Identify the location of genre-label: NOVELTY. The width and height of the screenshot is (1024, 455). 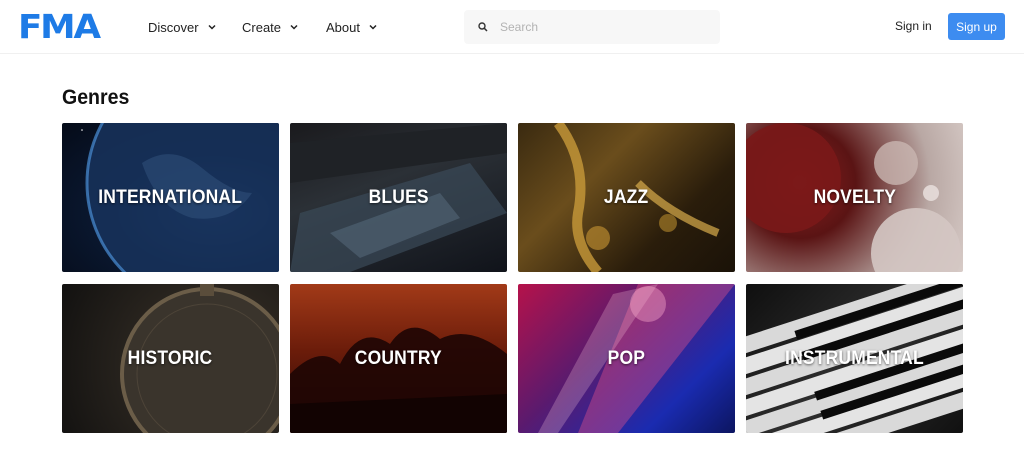
(854, 197).